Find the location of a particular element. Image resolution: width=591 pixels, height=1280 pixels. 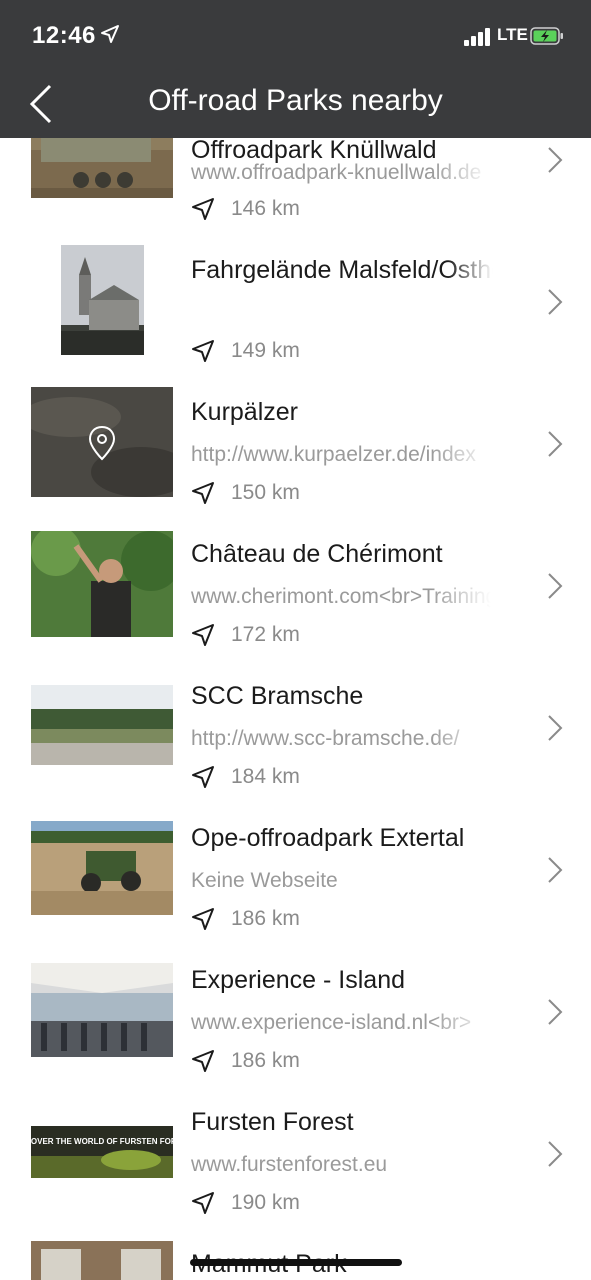

park-name: Fahrgelände Malsfeld/Ostheim is located at coordinates (342, 270).